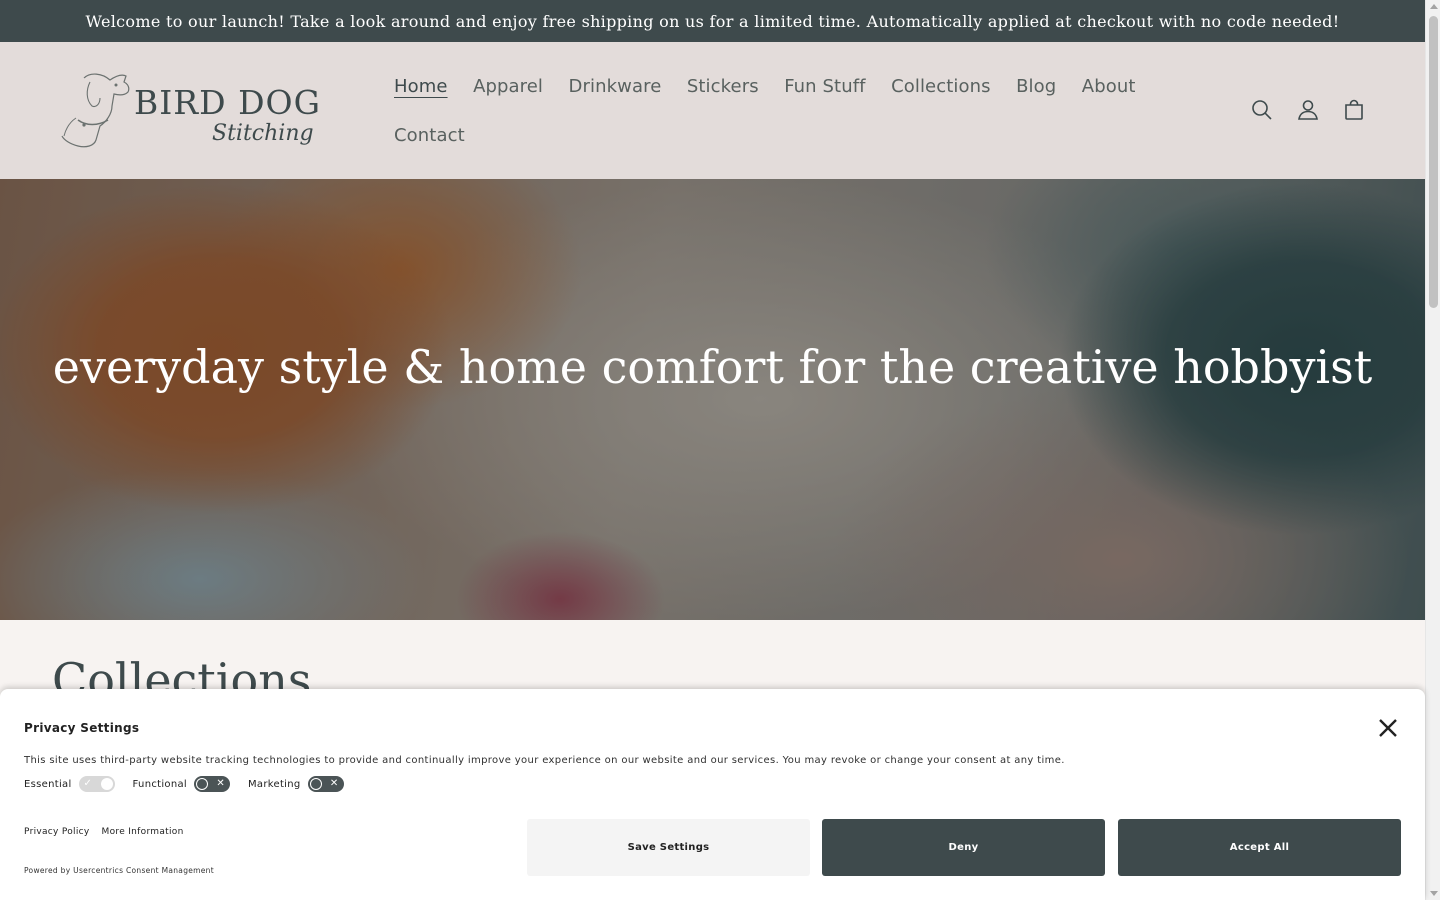 This screenshot has width=1440, height=900. I want to click on nav-collections: Collections, so click(941, 86).